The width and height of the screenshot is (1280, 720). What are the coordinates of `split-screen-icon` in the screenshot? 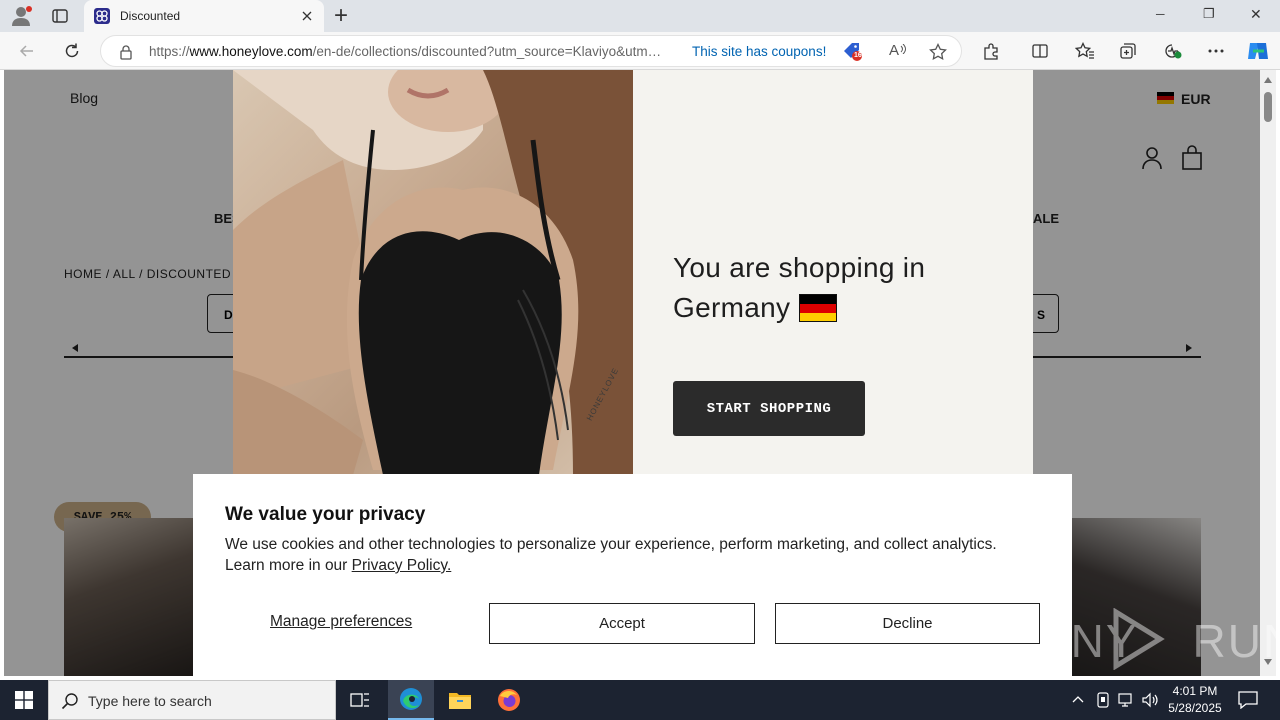 It's located at (1040, 51).